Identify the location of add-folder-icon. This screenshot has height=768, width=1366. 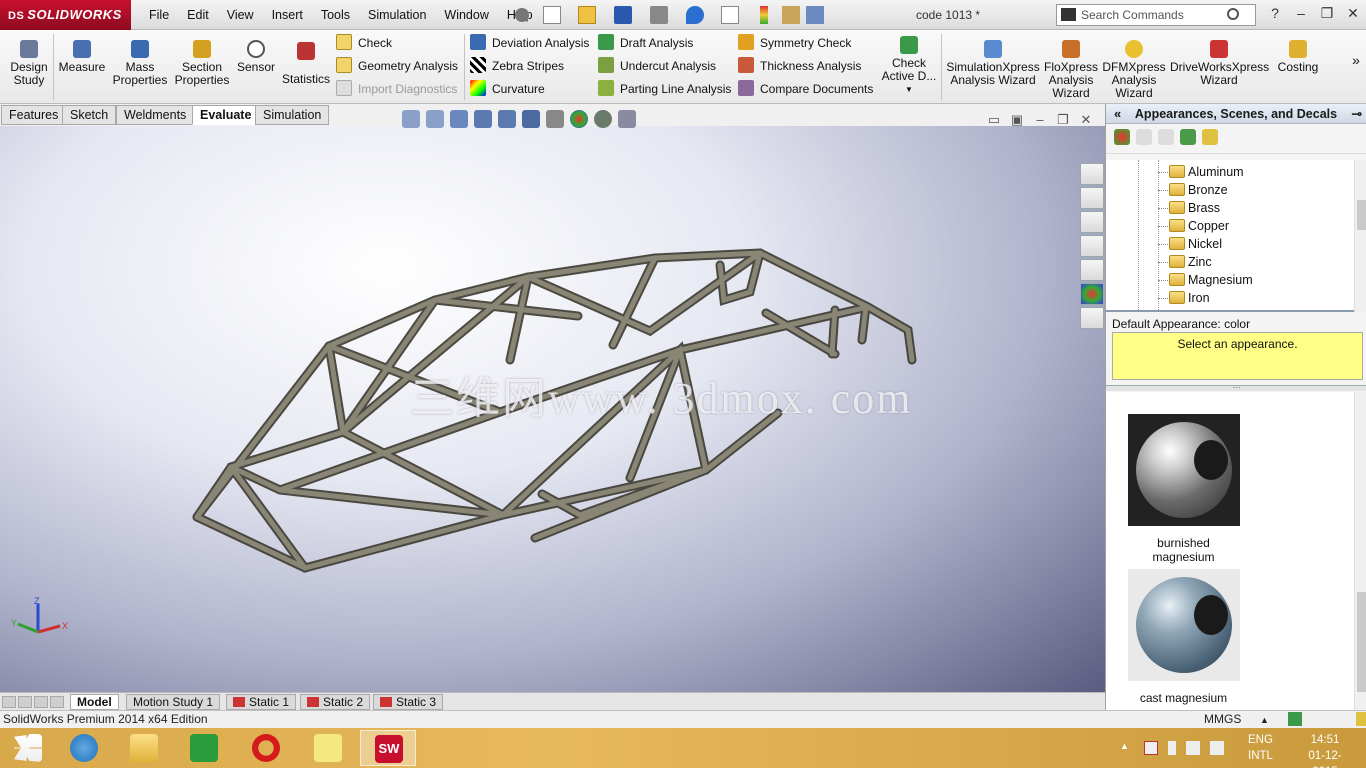
(1144, 137).